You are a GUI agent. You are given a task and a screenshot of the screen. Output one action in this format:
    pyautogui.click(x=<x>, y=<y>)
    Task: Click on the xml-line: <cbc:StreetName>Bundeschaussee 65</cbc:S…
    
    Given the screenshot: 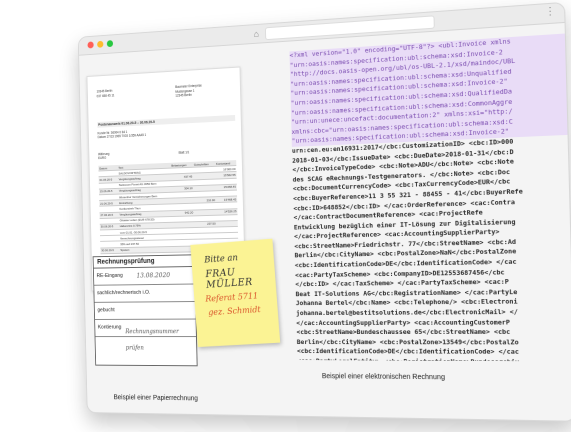 What is the action you would take?
    pyautogui.click(x=403, y=332)
    